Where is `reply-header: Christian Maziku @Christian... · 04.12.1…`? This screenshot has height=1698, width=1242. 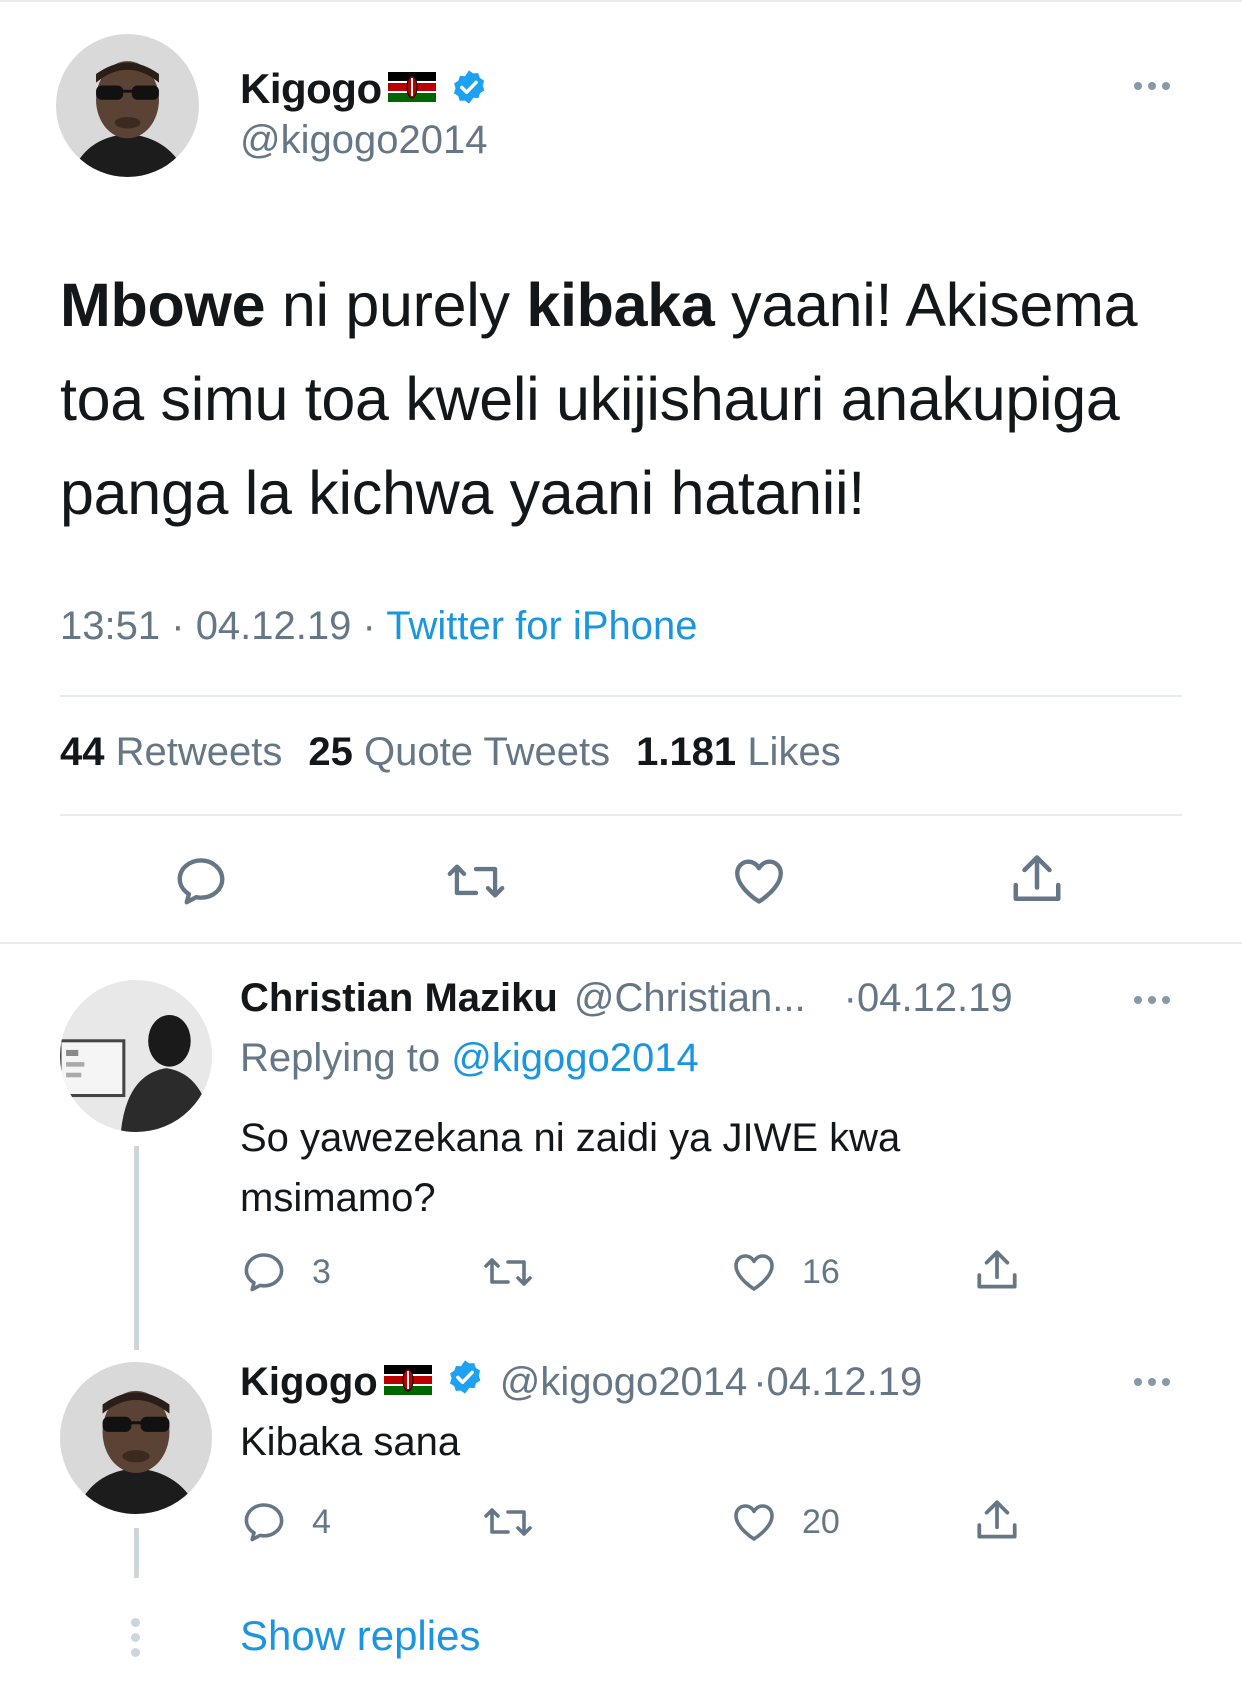
reply-header: Christian Maziku @Christian... · 04.12.1… is located at coordinates (626, 998).